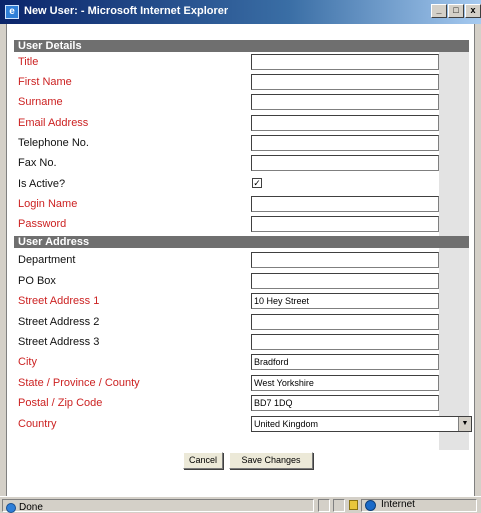 This screenshot has height=513, width=481. Describe the element at coordinates (27, 362) in the screenshot. I see `city-label: City` at that location.